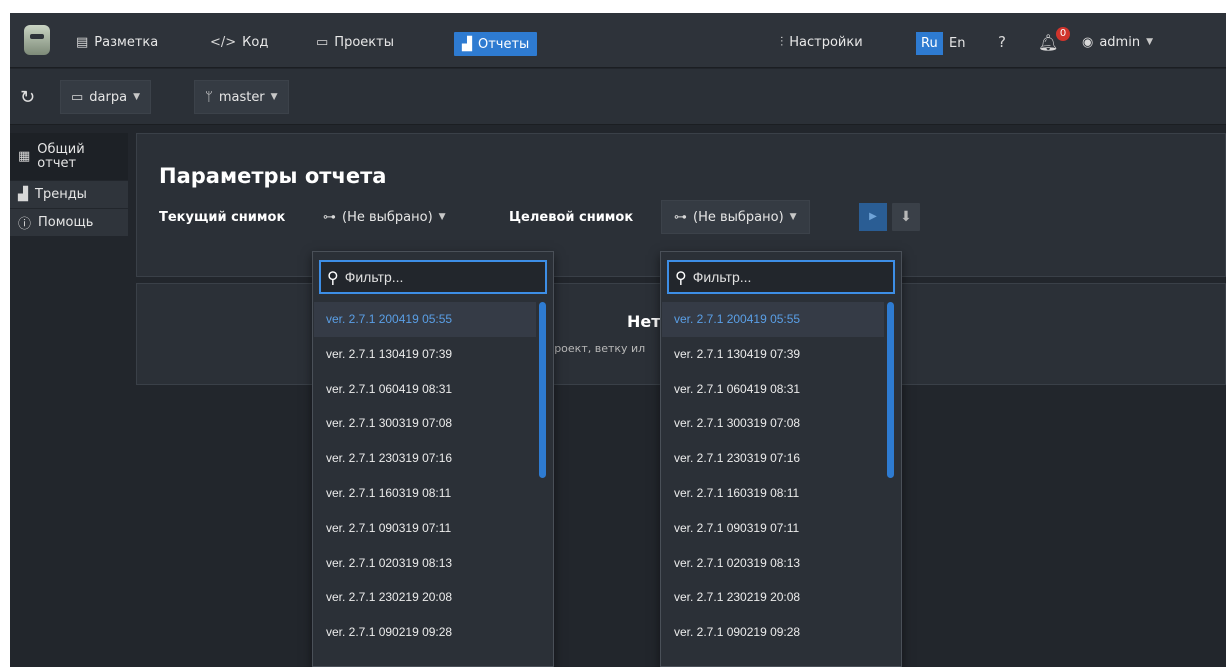 The width and height of the screenshot is (1226, 667). Describe the element at coordinates (223, 42) in the screenshot. I see `code-icon: </>` at that location.